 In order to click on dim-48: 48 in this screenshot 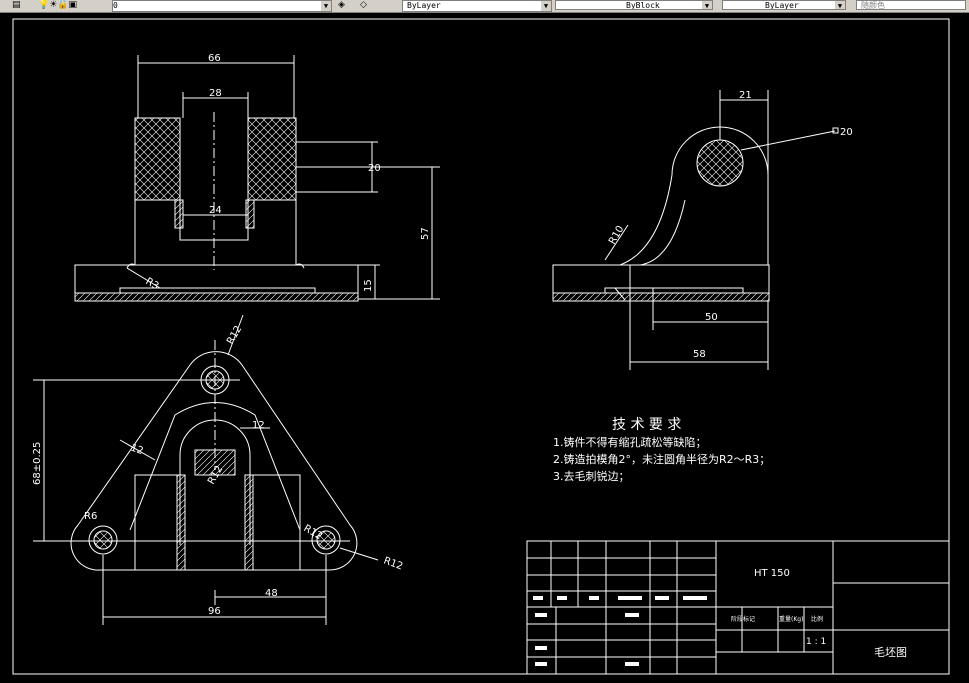, I will do `click(271, 593)`.